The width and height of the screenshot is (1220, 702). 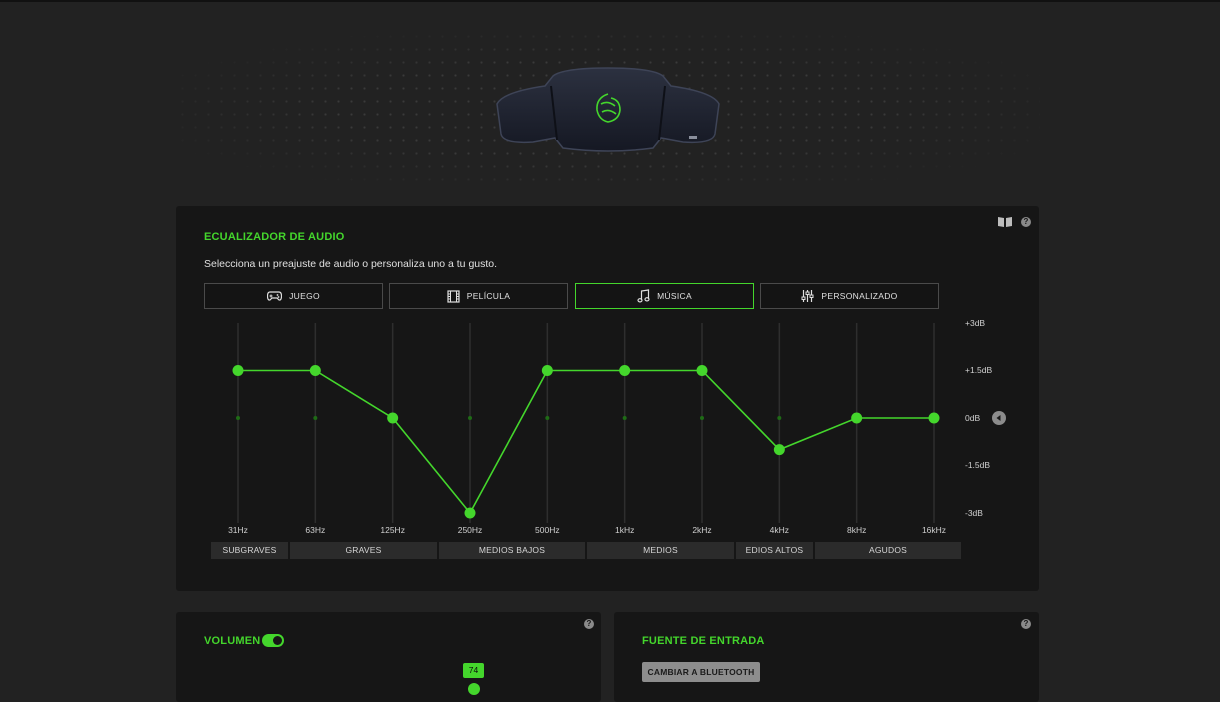 I want to click on frequency-label-250Hz: 250Hz, so click(x=470, y=530).